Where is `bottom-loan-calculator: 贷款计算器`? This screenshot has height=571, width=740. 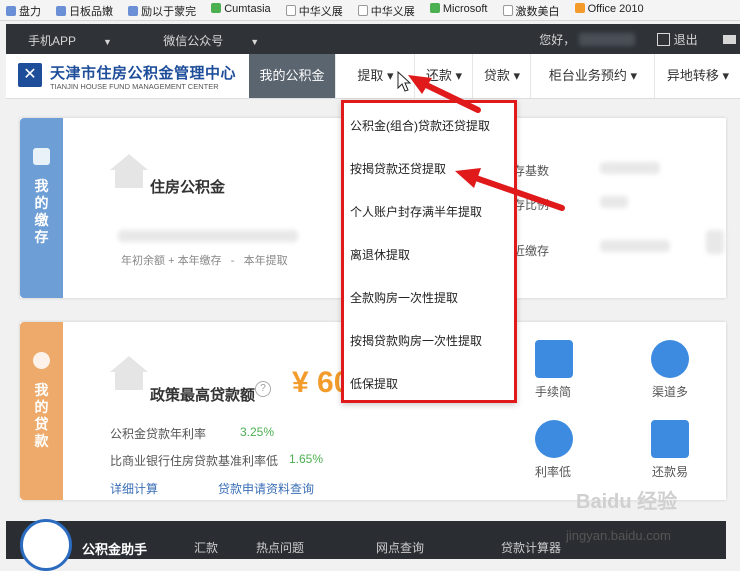
bottom-loan-calculator: 贷款计算器 is located at coordinates (531, 547).